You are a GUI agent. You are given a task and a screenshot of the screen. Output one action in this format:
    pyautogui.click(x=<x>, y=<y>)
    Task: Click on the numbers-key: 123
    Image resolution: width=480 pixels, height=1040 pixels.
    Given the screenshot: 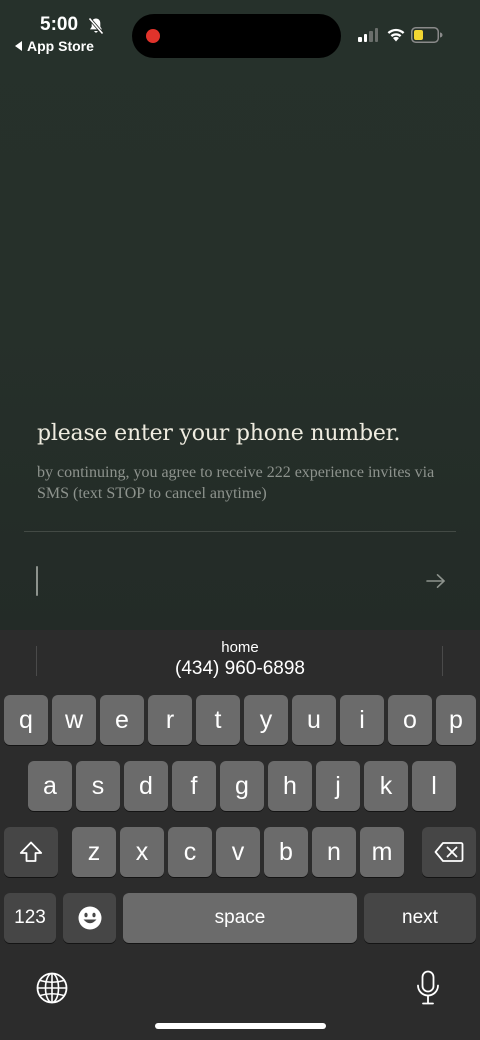 What is the action you would take?
    pyautogui.click(x=30, y=918)
    